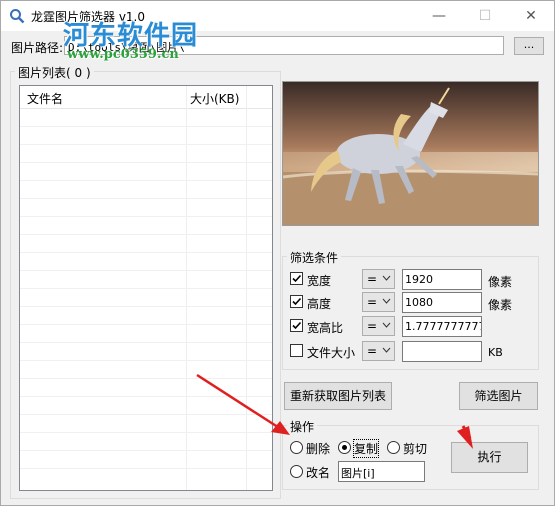  What do you see at coordinates (465, 437) in the screenshot?
I see `arrow-head-icon` at bounding box center [465, 437].